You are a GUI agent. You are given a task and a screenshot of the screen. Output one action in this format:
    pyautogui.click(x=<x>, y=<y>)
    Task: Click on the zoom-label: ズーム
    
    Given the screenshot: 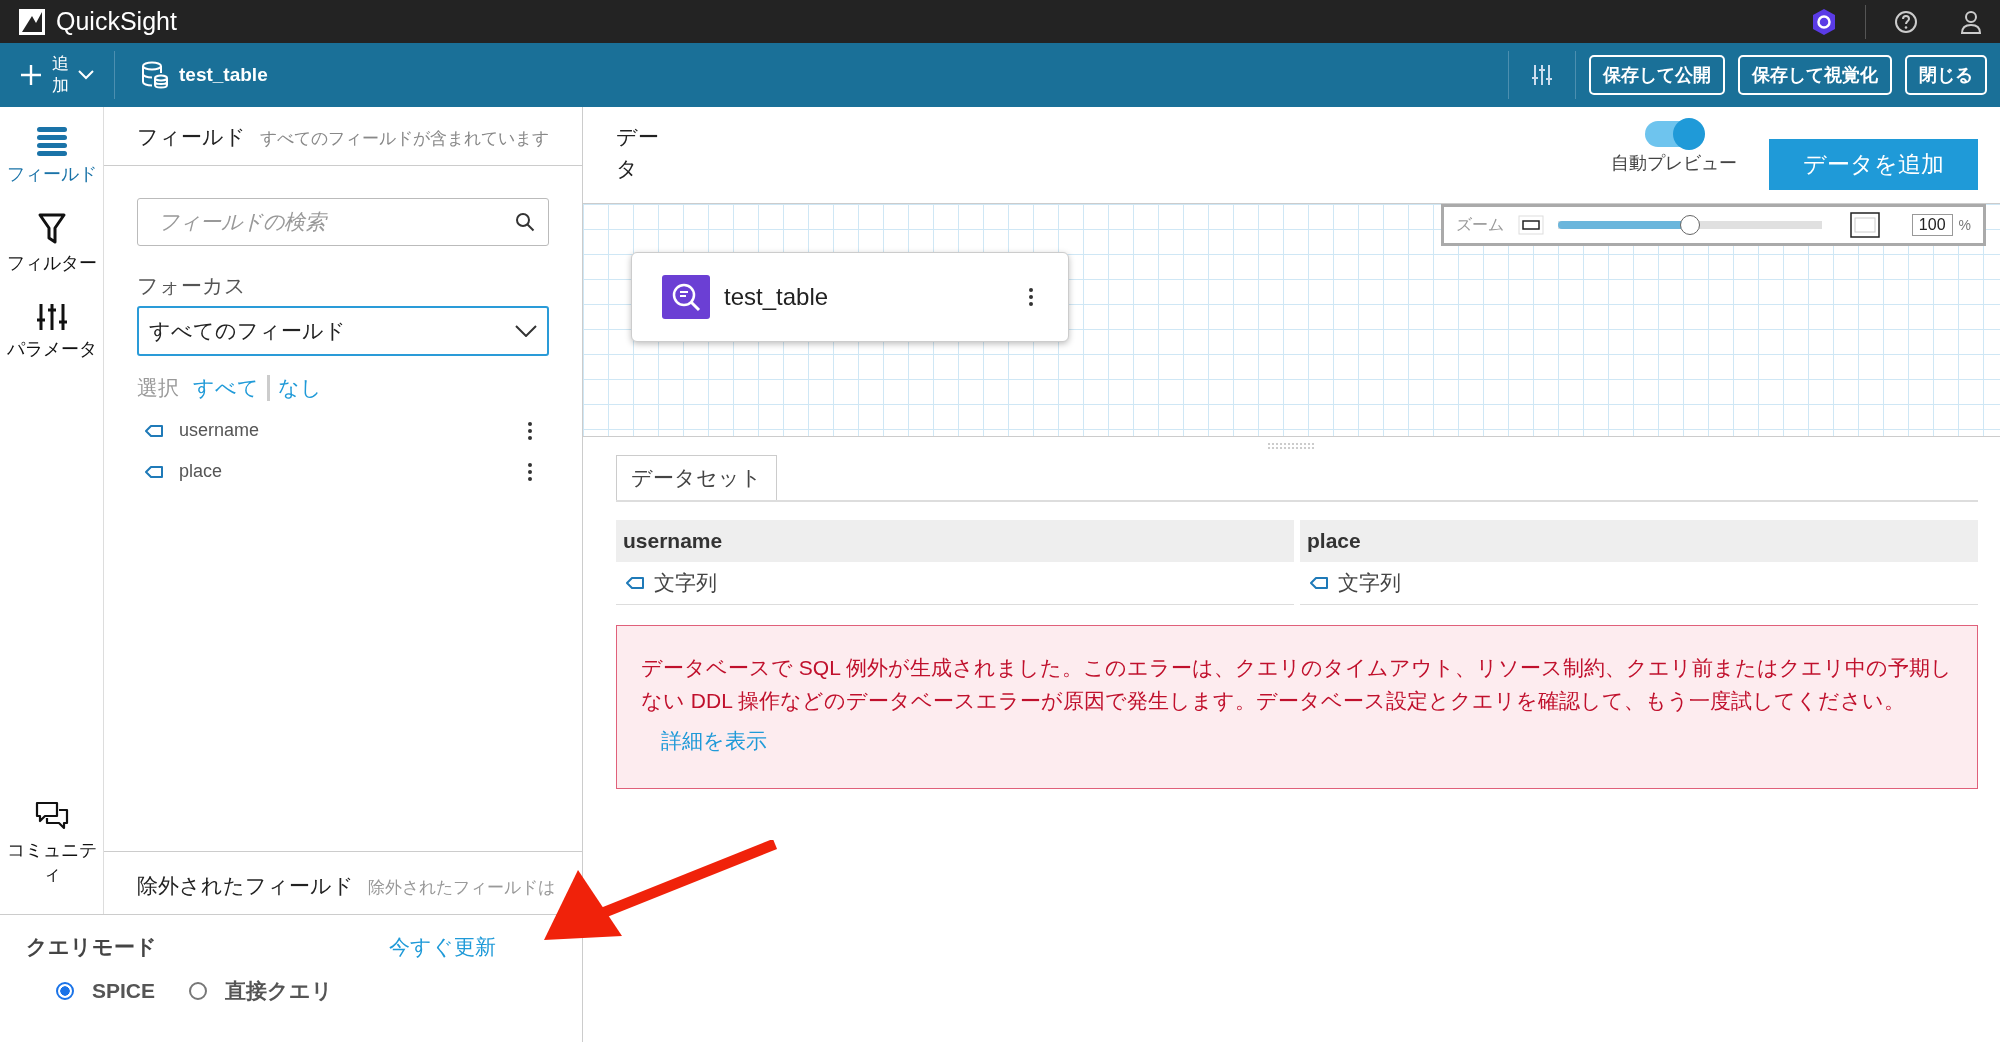 What is the action you would take?
    pyautogui.click(x=1479, y=224)
    